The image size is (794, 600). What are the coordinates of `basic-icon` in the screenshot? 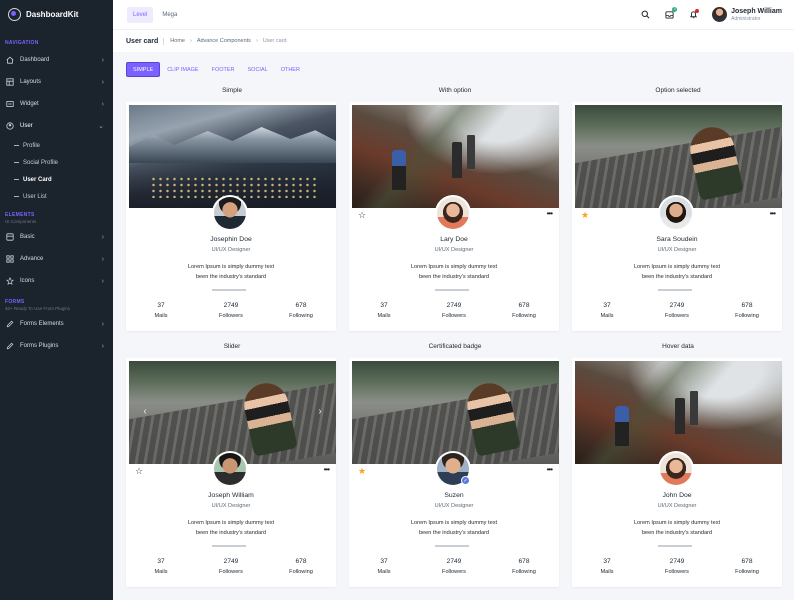 It's located at (10, 237).